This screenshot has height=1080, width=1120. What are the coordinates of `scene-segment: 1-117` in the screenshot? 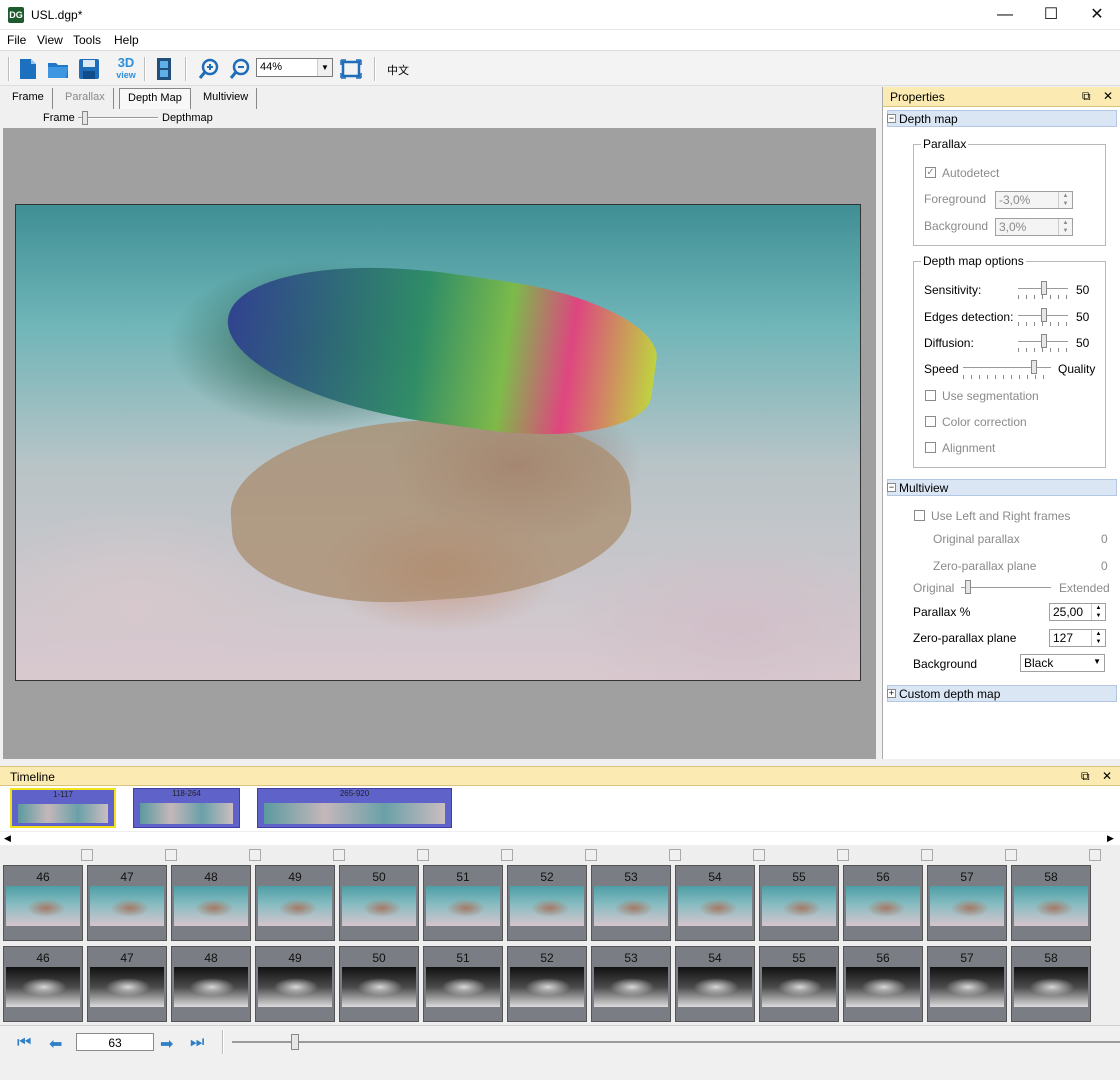 It's located at (63, 808).